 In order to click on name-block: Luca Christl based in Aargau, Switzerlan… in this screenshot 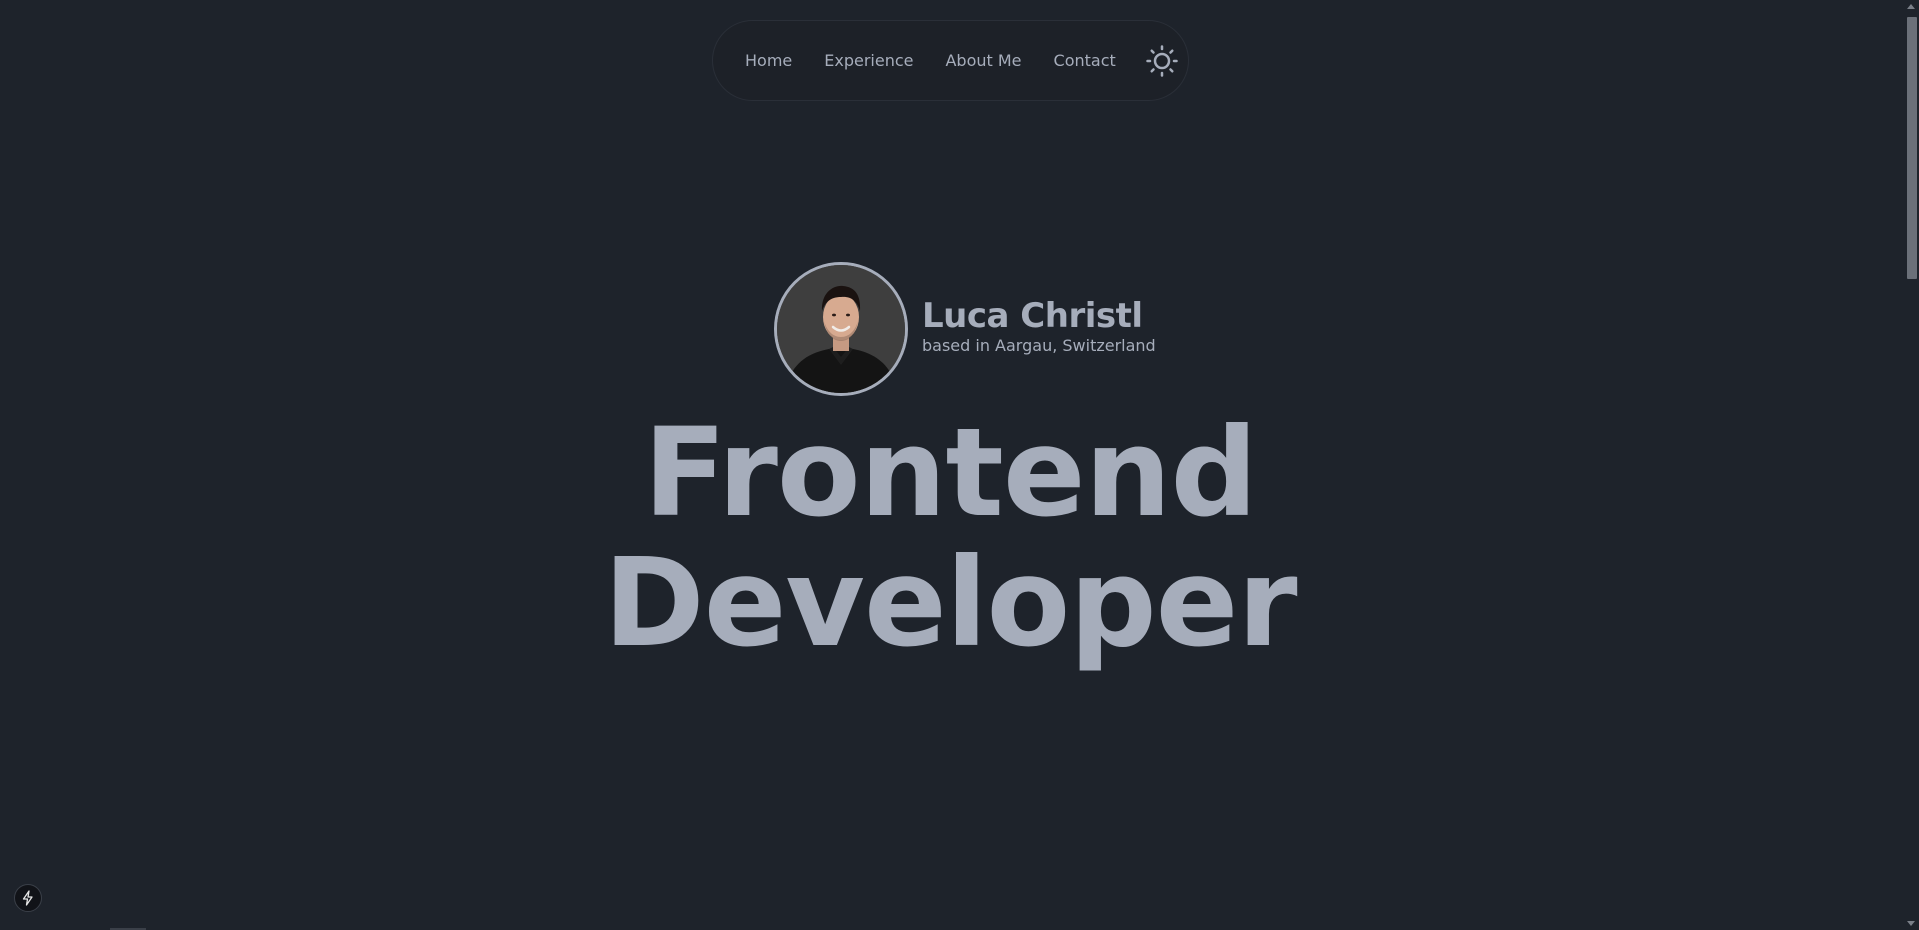, I will do `click(1039, 326)`.